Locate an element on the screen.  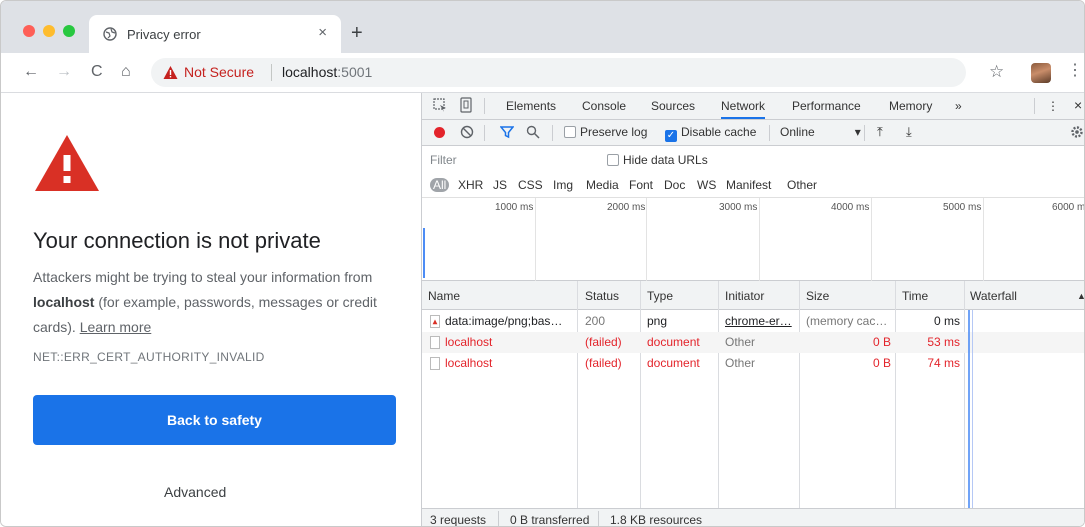
column-name: Name is located at coordinates (444, 296).